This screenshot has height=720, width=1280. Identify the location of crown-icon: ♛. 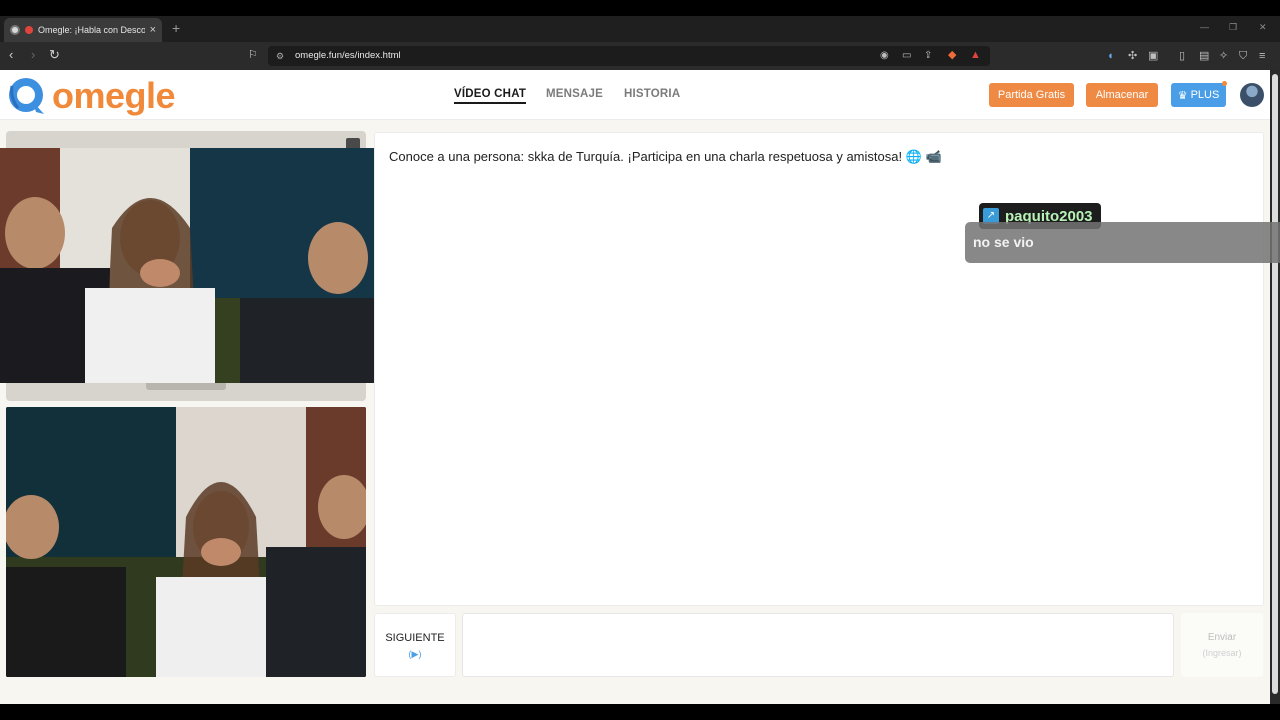
(1182, 95).